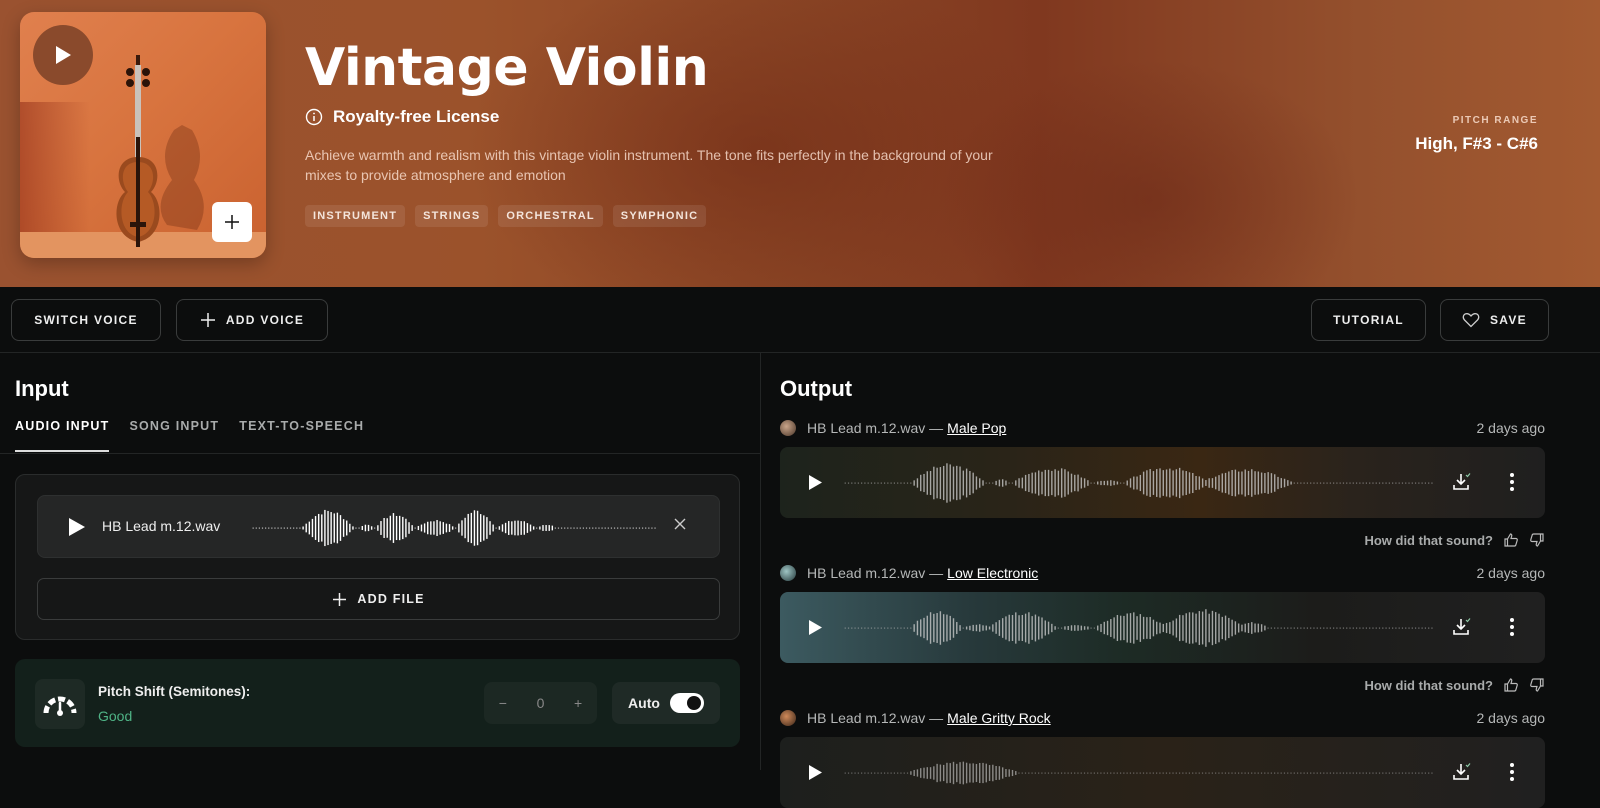 Image resolution: width=1600 pixels, height=808 pixels. What do you see at coordinates (416, 116) in the screenshot?
I see `license-label: Royalty-free License` at bounding box center [416, 116].